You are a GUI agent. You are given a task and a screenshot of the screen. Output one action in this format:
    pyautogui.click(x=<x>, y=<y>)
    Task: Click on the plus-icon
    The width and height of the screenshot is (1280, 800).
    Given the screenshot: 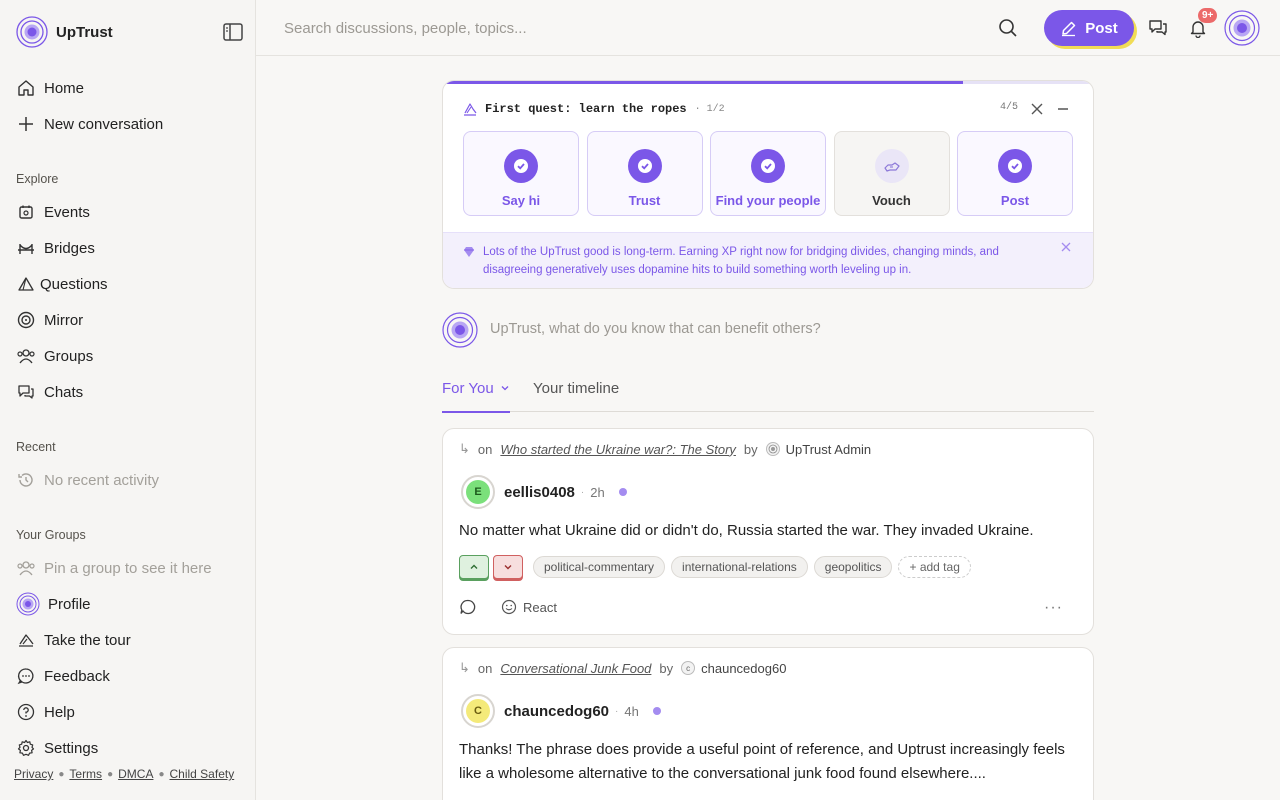 What is the action you would take?
    pyautogui.click(x=26, y=124)
    